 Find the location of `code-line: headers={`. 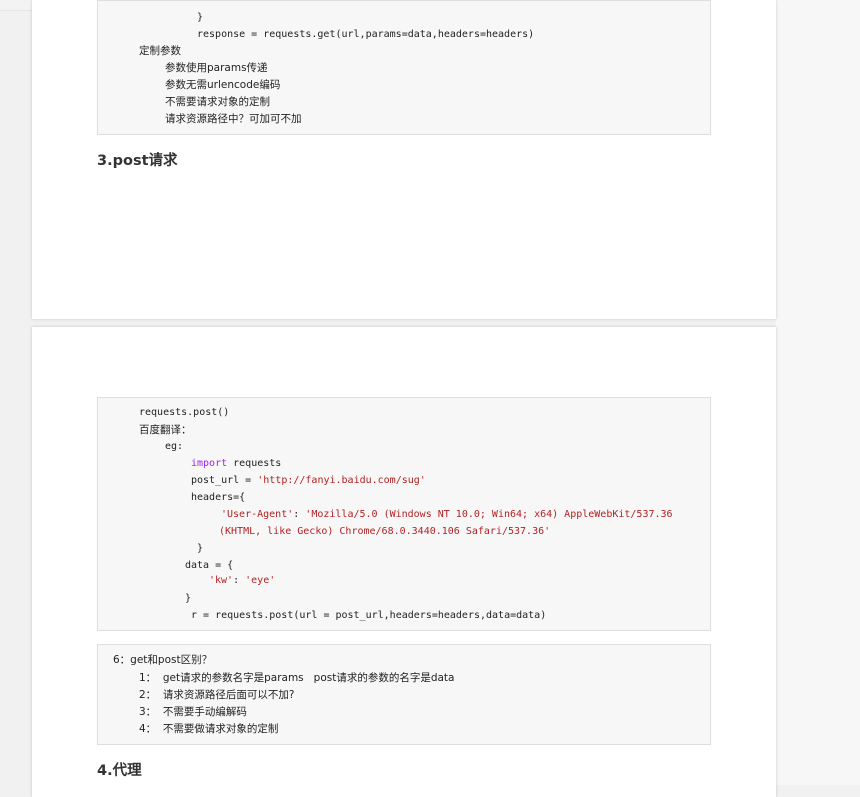

code-line: headers={ is located at coordinates (218, 497).